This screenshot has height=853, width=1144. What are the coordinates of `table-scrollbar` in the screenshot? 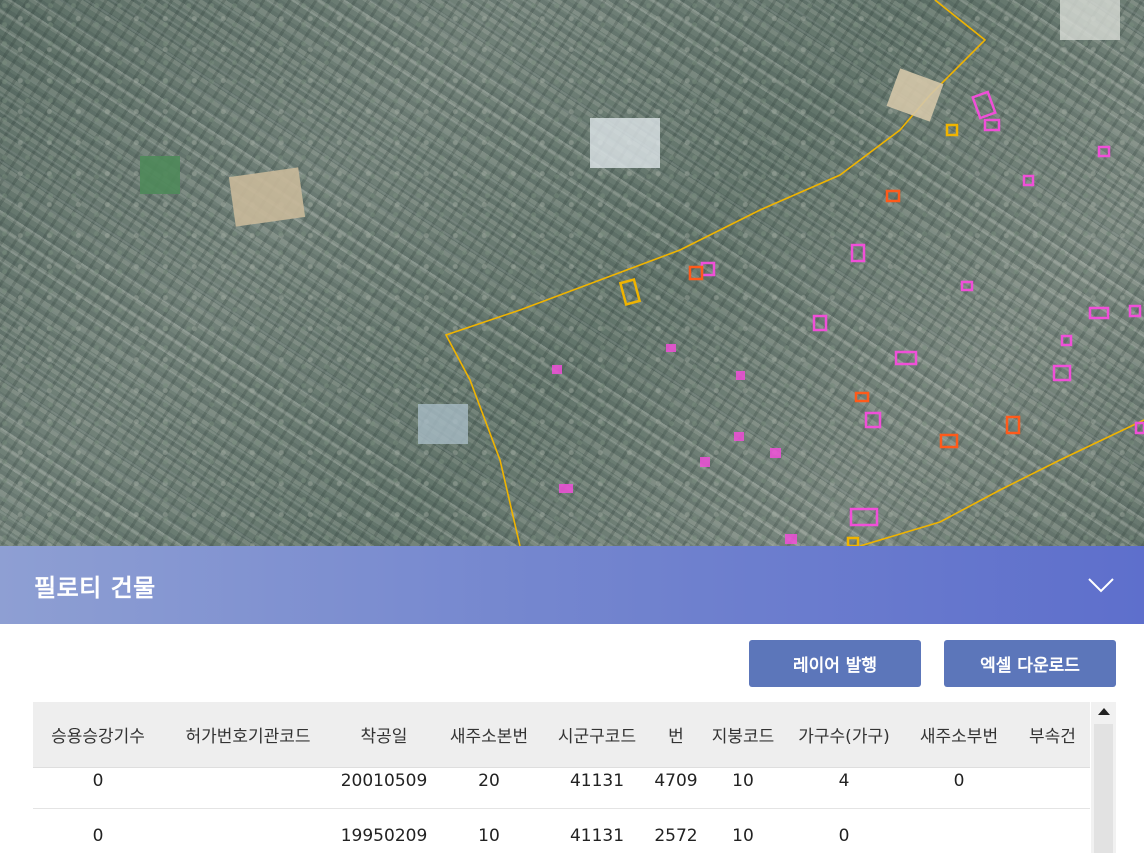 It's located at (1103, 777).